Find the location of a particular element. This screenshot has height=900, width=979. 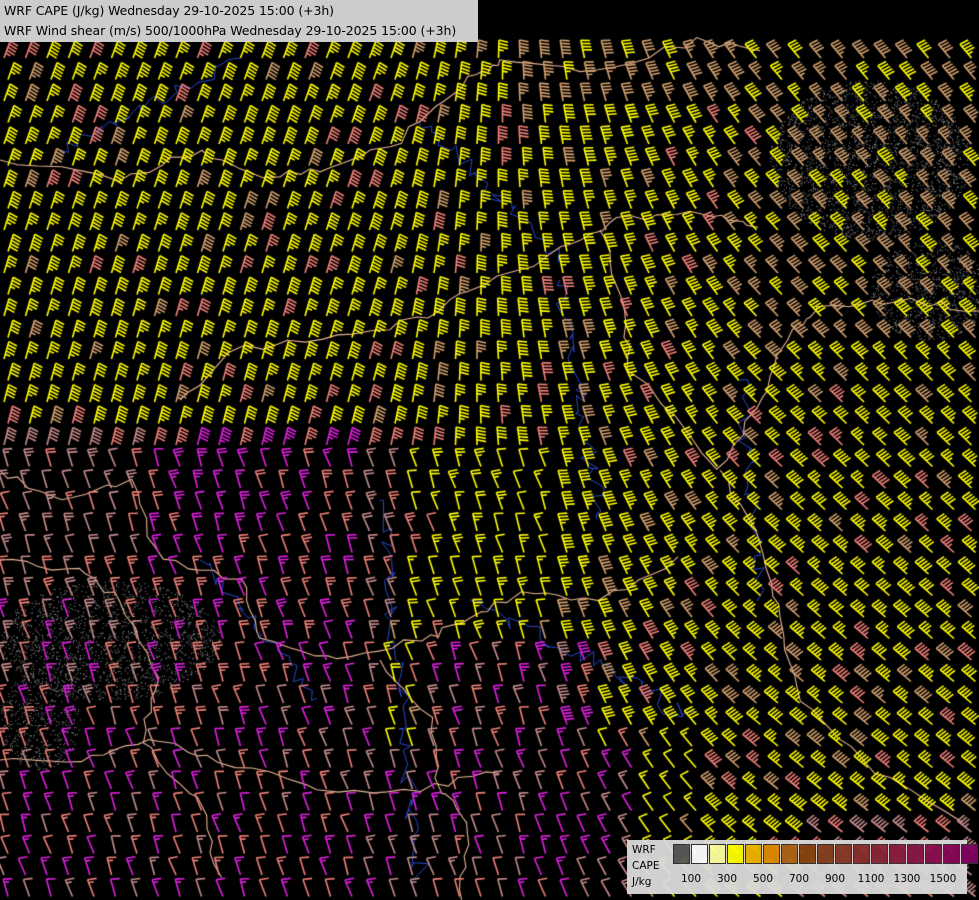

legend-unit-label: J/kg is located at coordinates (642, 882).